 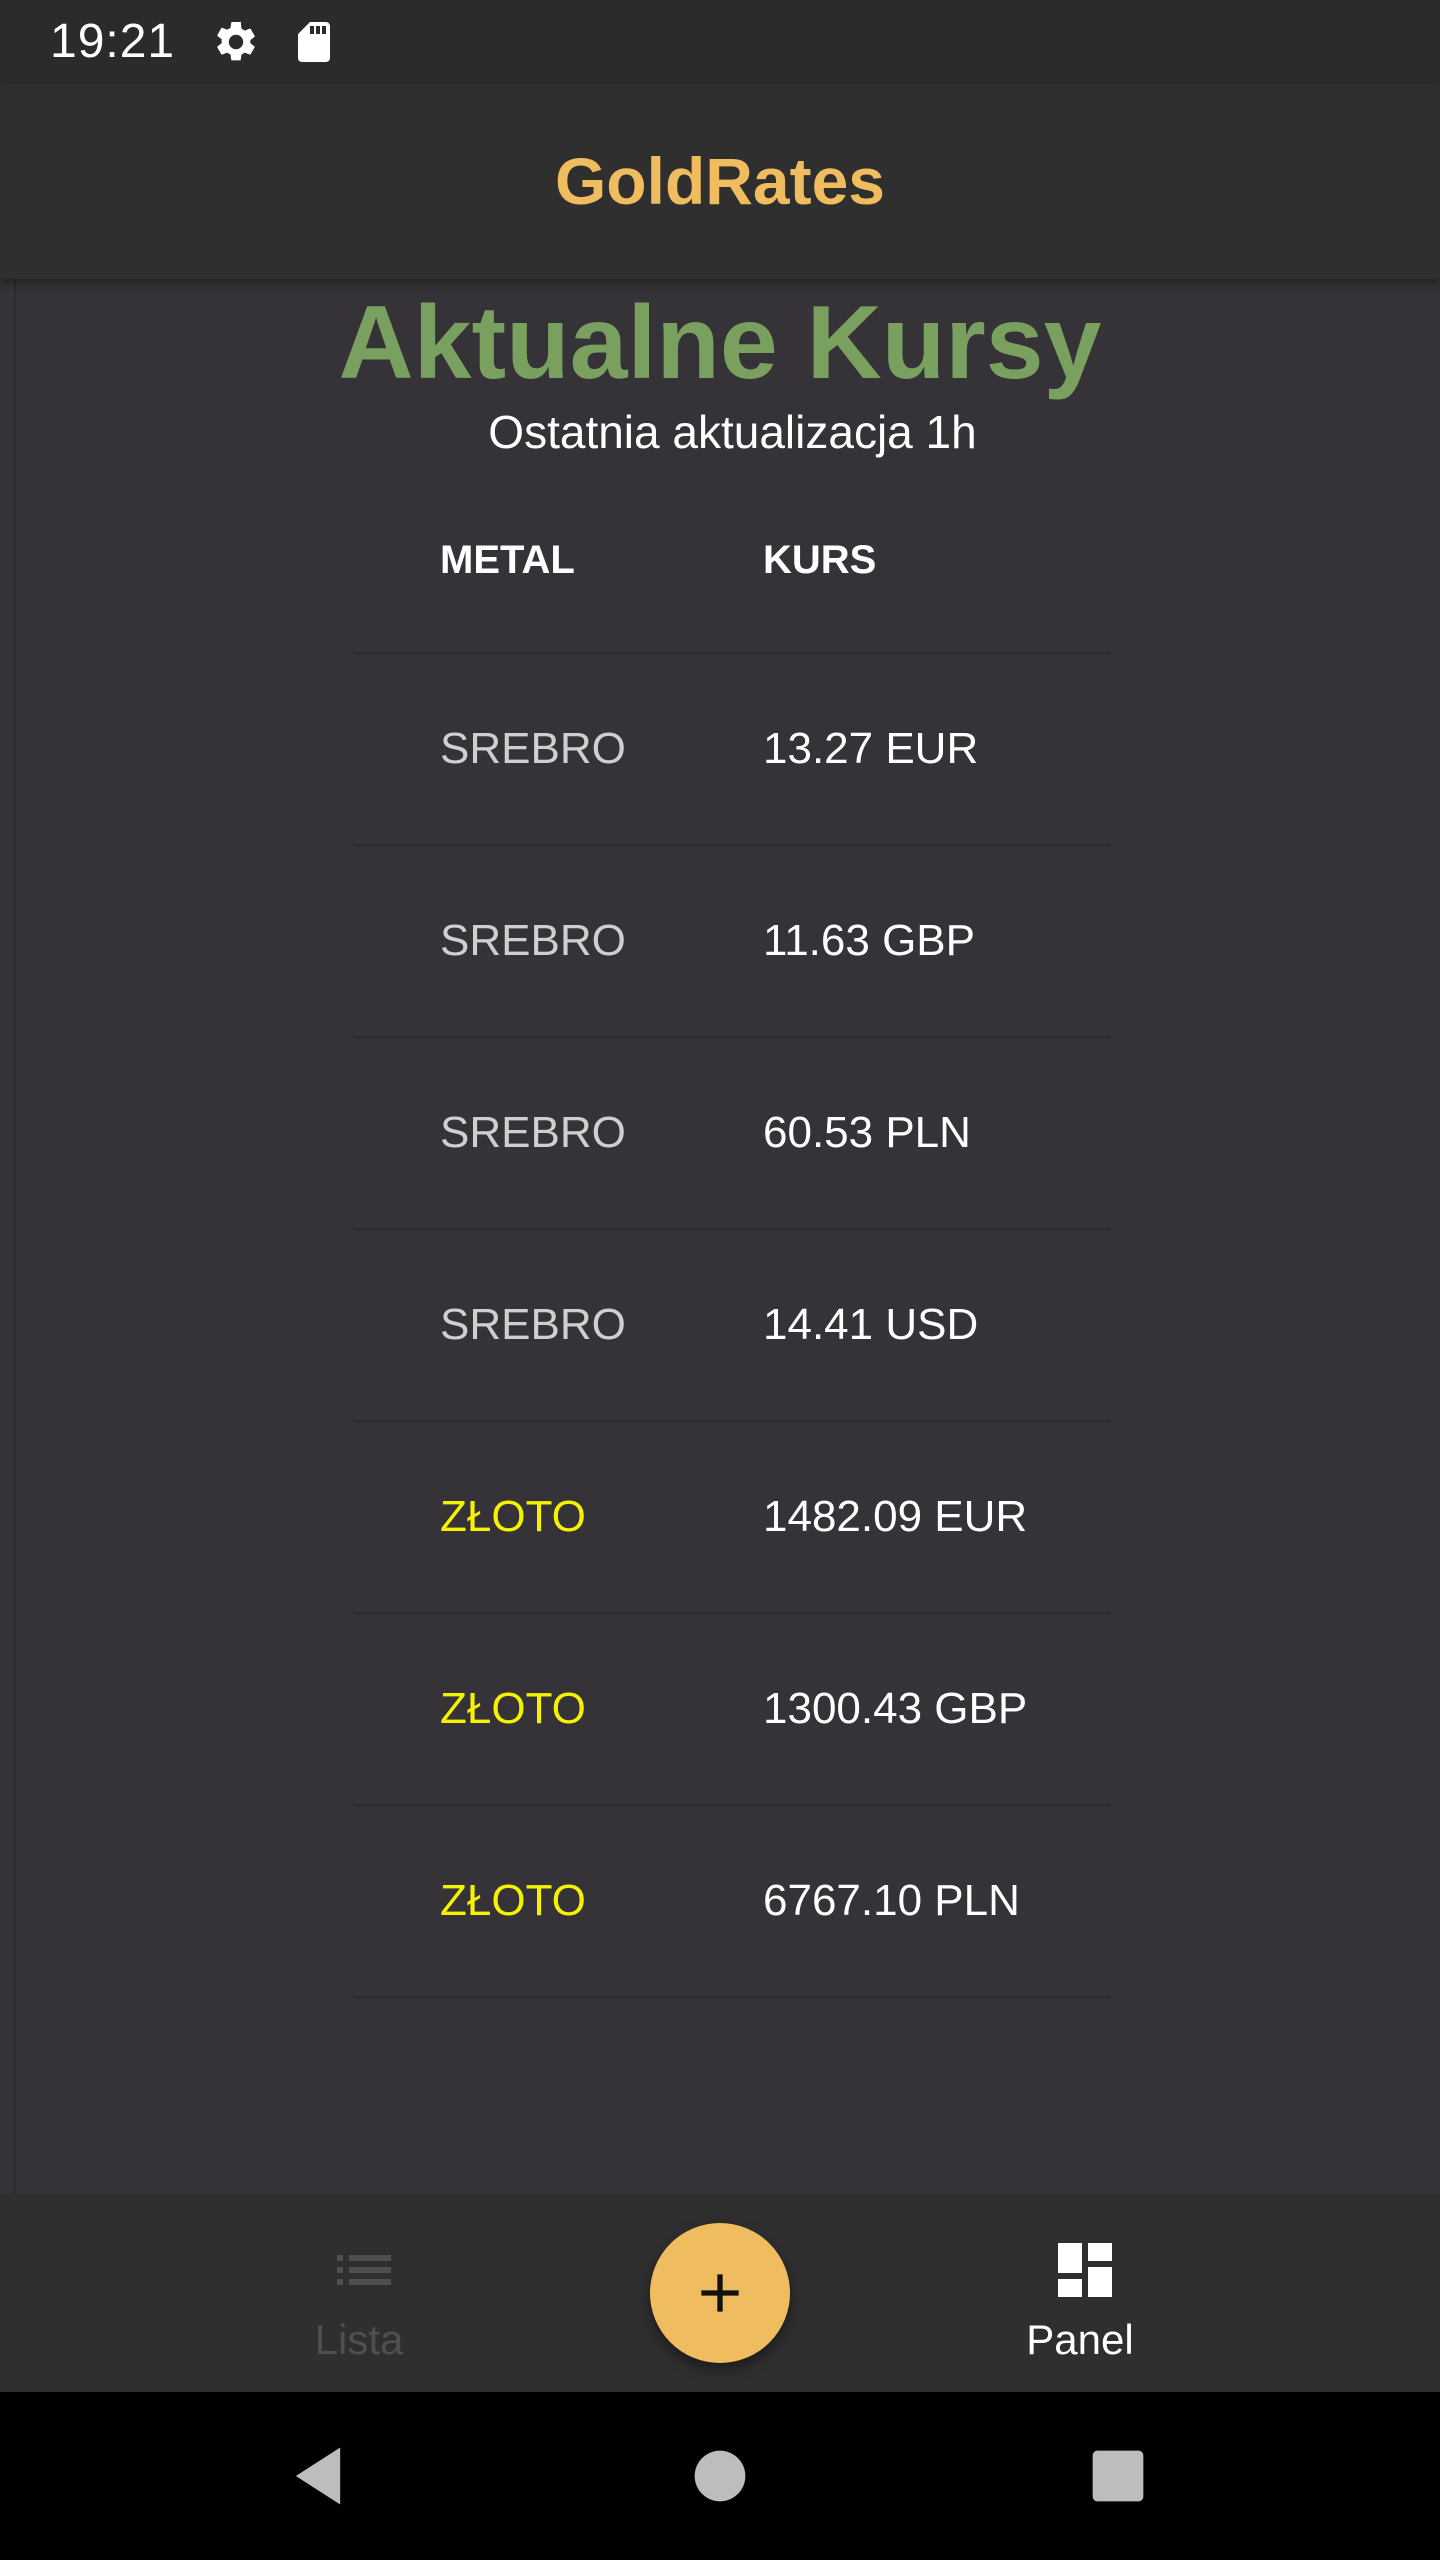 What do you see at coordinates (1118, 2476) in the screenshot?
I see `recents-icon` at bounding box center [1118, 2476].